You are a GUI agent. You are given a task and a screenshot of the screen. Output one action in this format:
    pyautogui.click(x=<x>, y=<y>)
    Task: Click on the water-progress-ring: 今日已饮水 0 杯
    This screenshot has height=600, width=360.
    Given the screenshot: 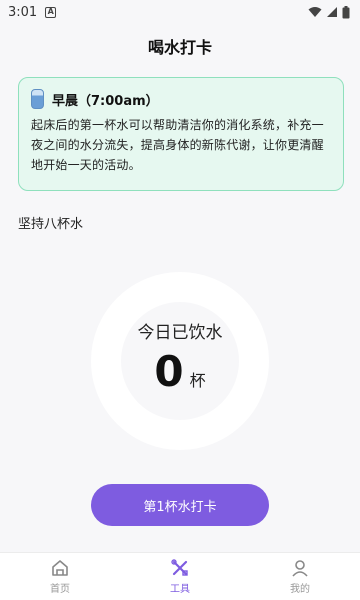 What is the action you would take?
    pyautogui.click(x=180, y=361)
    